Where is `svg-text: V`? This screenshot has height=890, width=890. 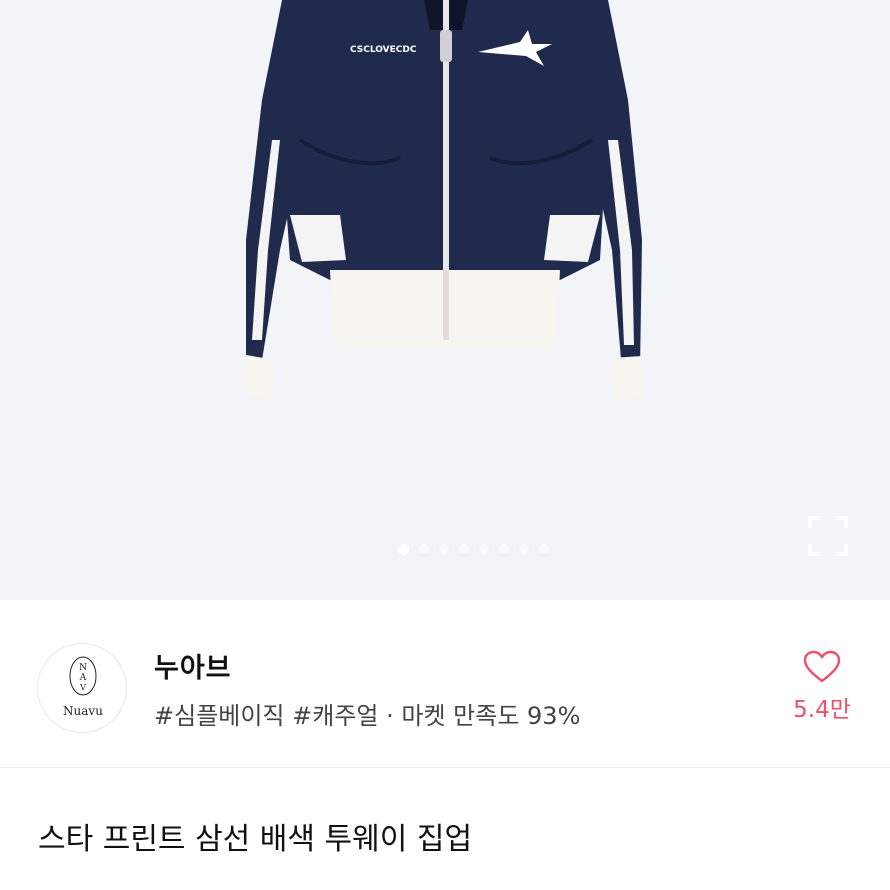 svg-text: V is located at coordinates (82, 687).